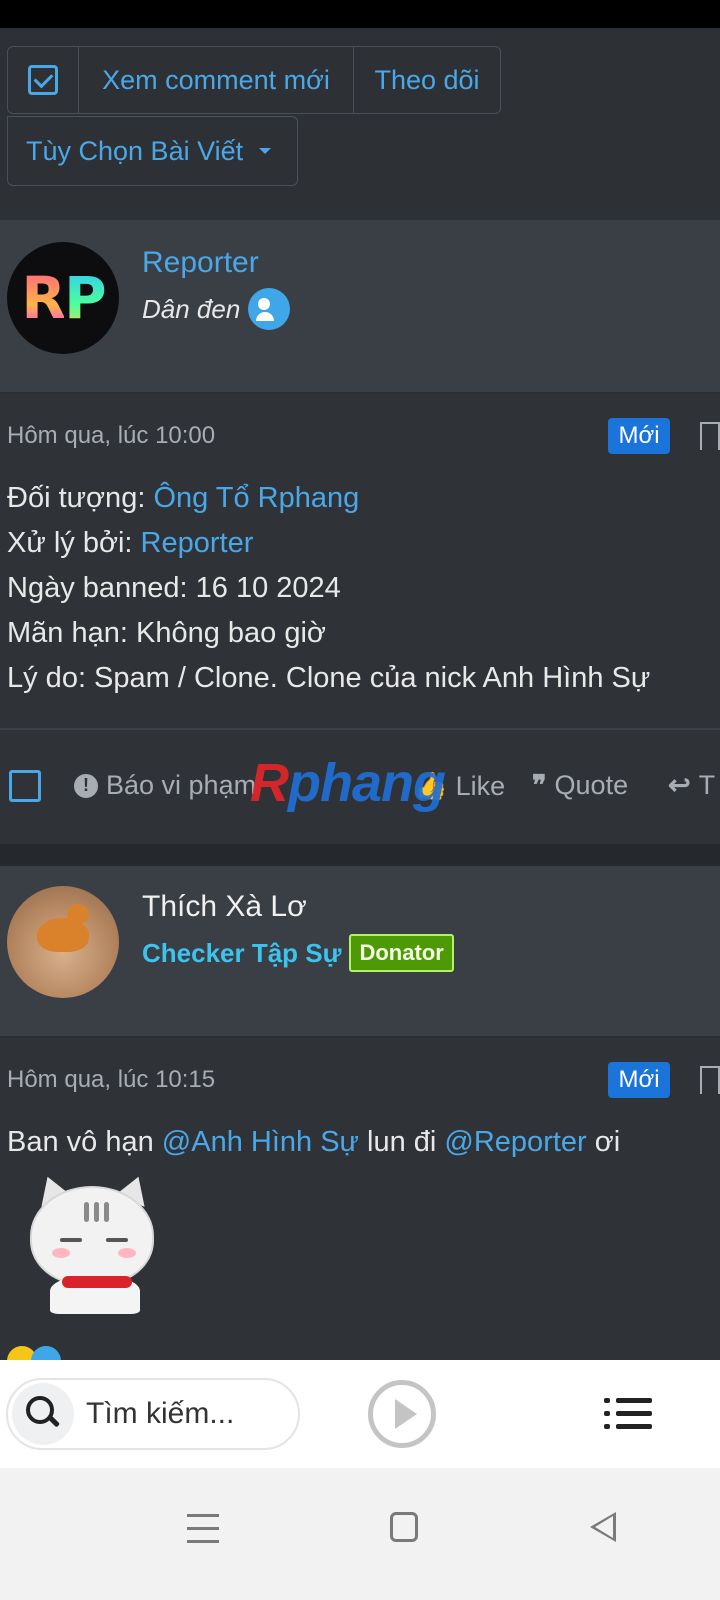 The width and height of the screenshot is (720, 1600). What do you see at coordinates (224, 907) in the screenshot?
I see `username-link: Thích Xà Lơ` at bounding box center [224, 907].